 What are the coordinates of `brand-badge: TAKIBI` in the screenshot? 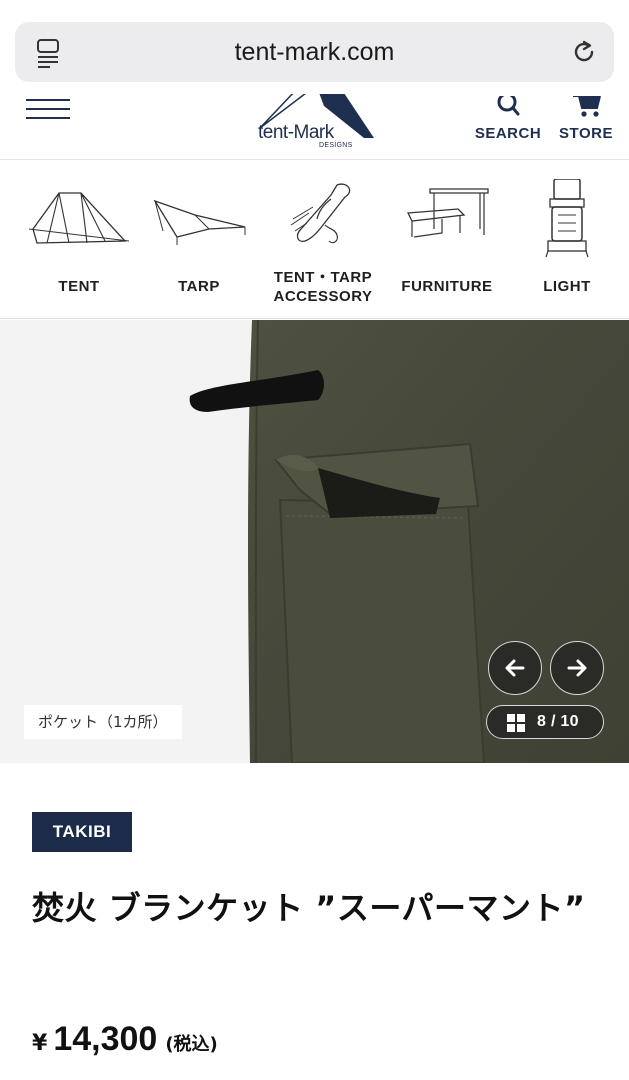 It's located at (82, 832).